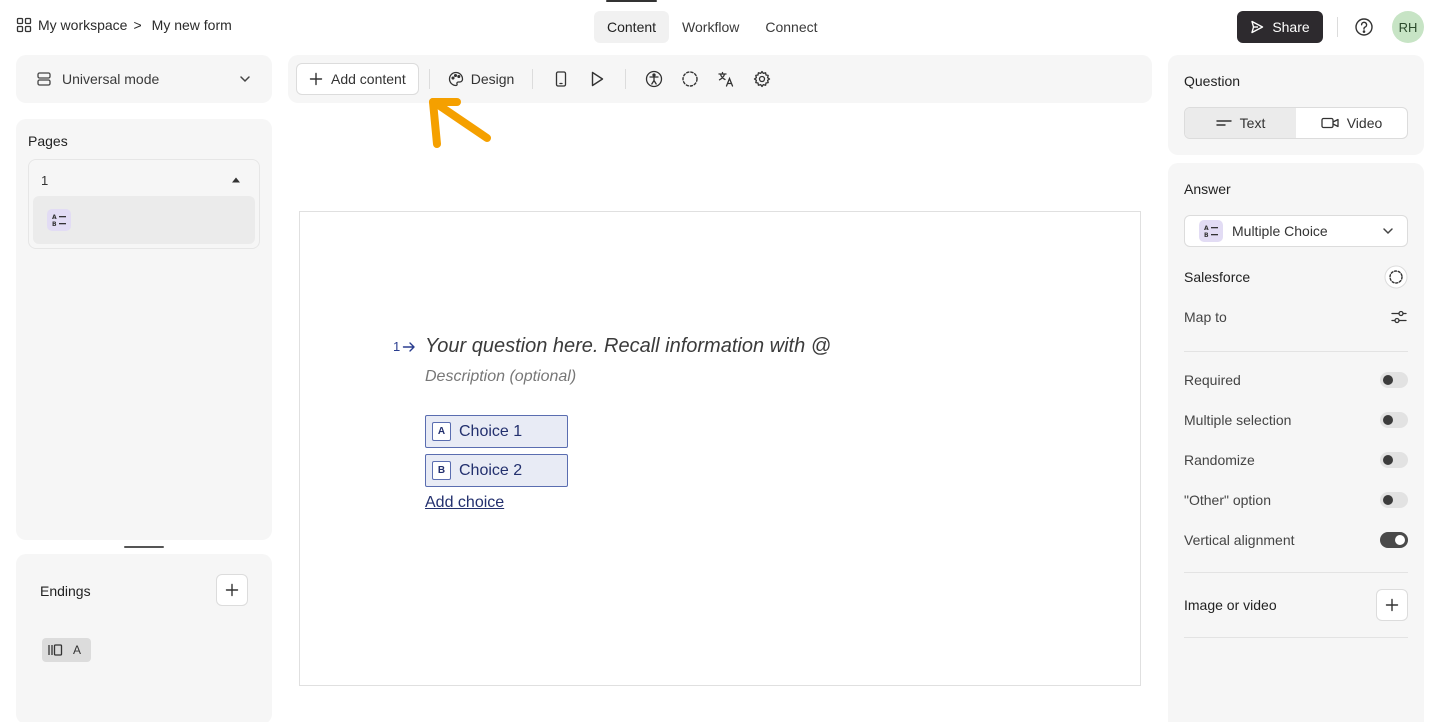 Image resolution: width=1440 pixels, height=722 pixels. I want to click on design-button: Design, so click(481, 79).